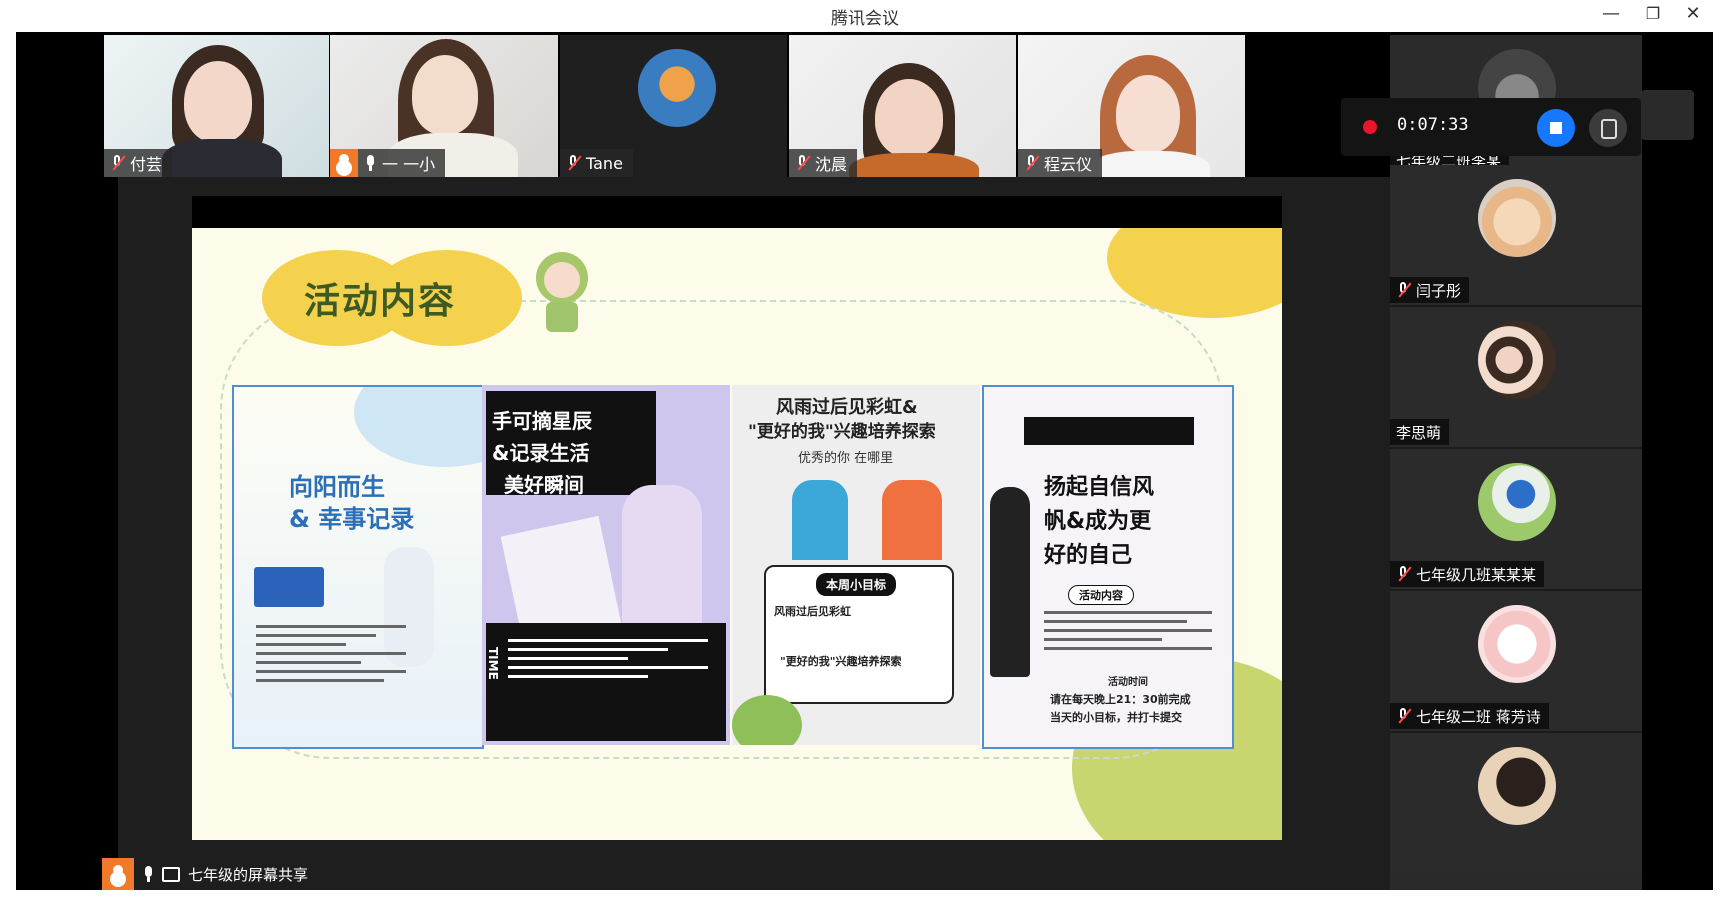 The image size is (1730, 906). I want to click on participant-namebar: 七年级二班 蒋芳诗, so click(1469, 716).